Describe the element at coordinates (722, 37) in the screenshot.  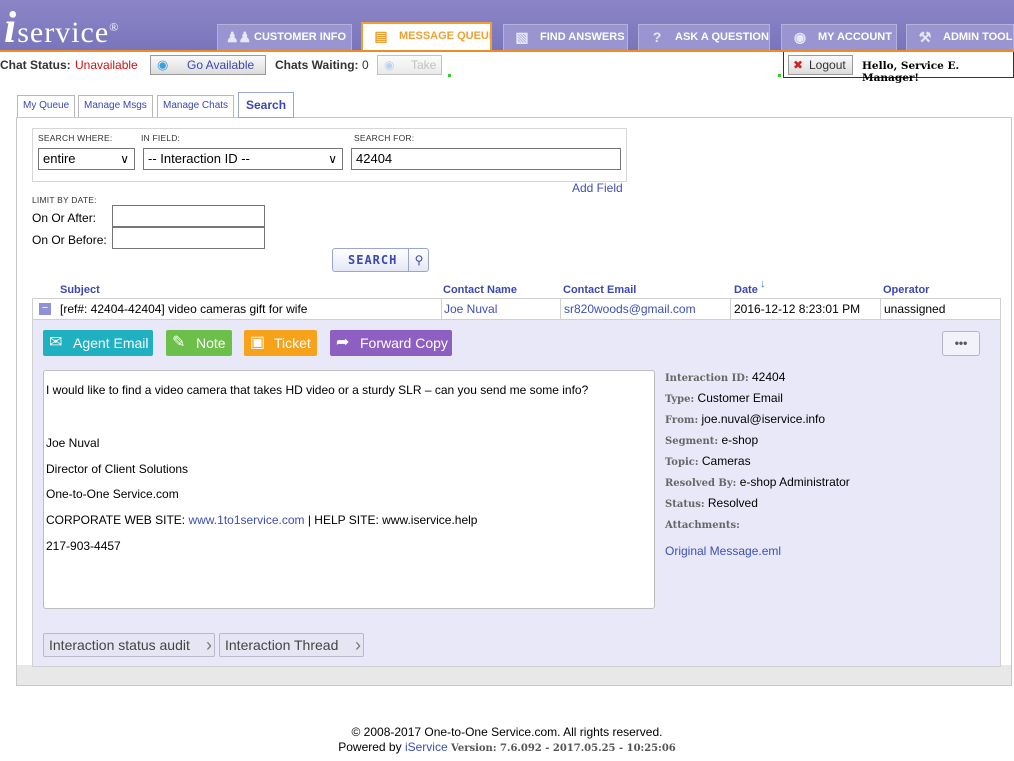
I see `nav-tab-label: ASK A QUESTION` at that location.